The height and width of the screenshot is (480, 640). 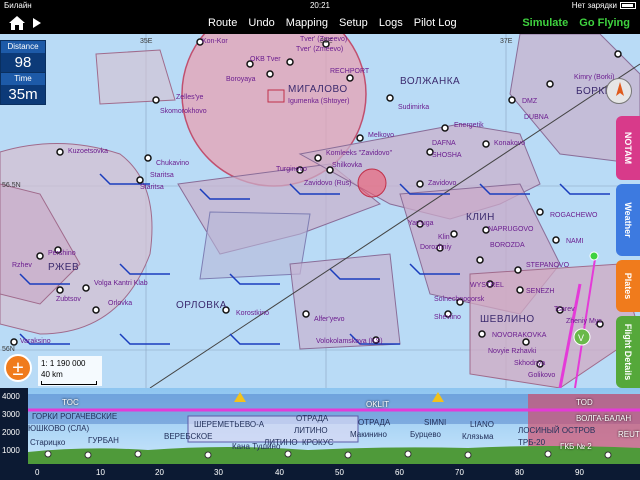 I want to click on profile-zone: ВОЛГА-БАЛАН, so click(x=604, y=418).